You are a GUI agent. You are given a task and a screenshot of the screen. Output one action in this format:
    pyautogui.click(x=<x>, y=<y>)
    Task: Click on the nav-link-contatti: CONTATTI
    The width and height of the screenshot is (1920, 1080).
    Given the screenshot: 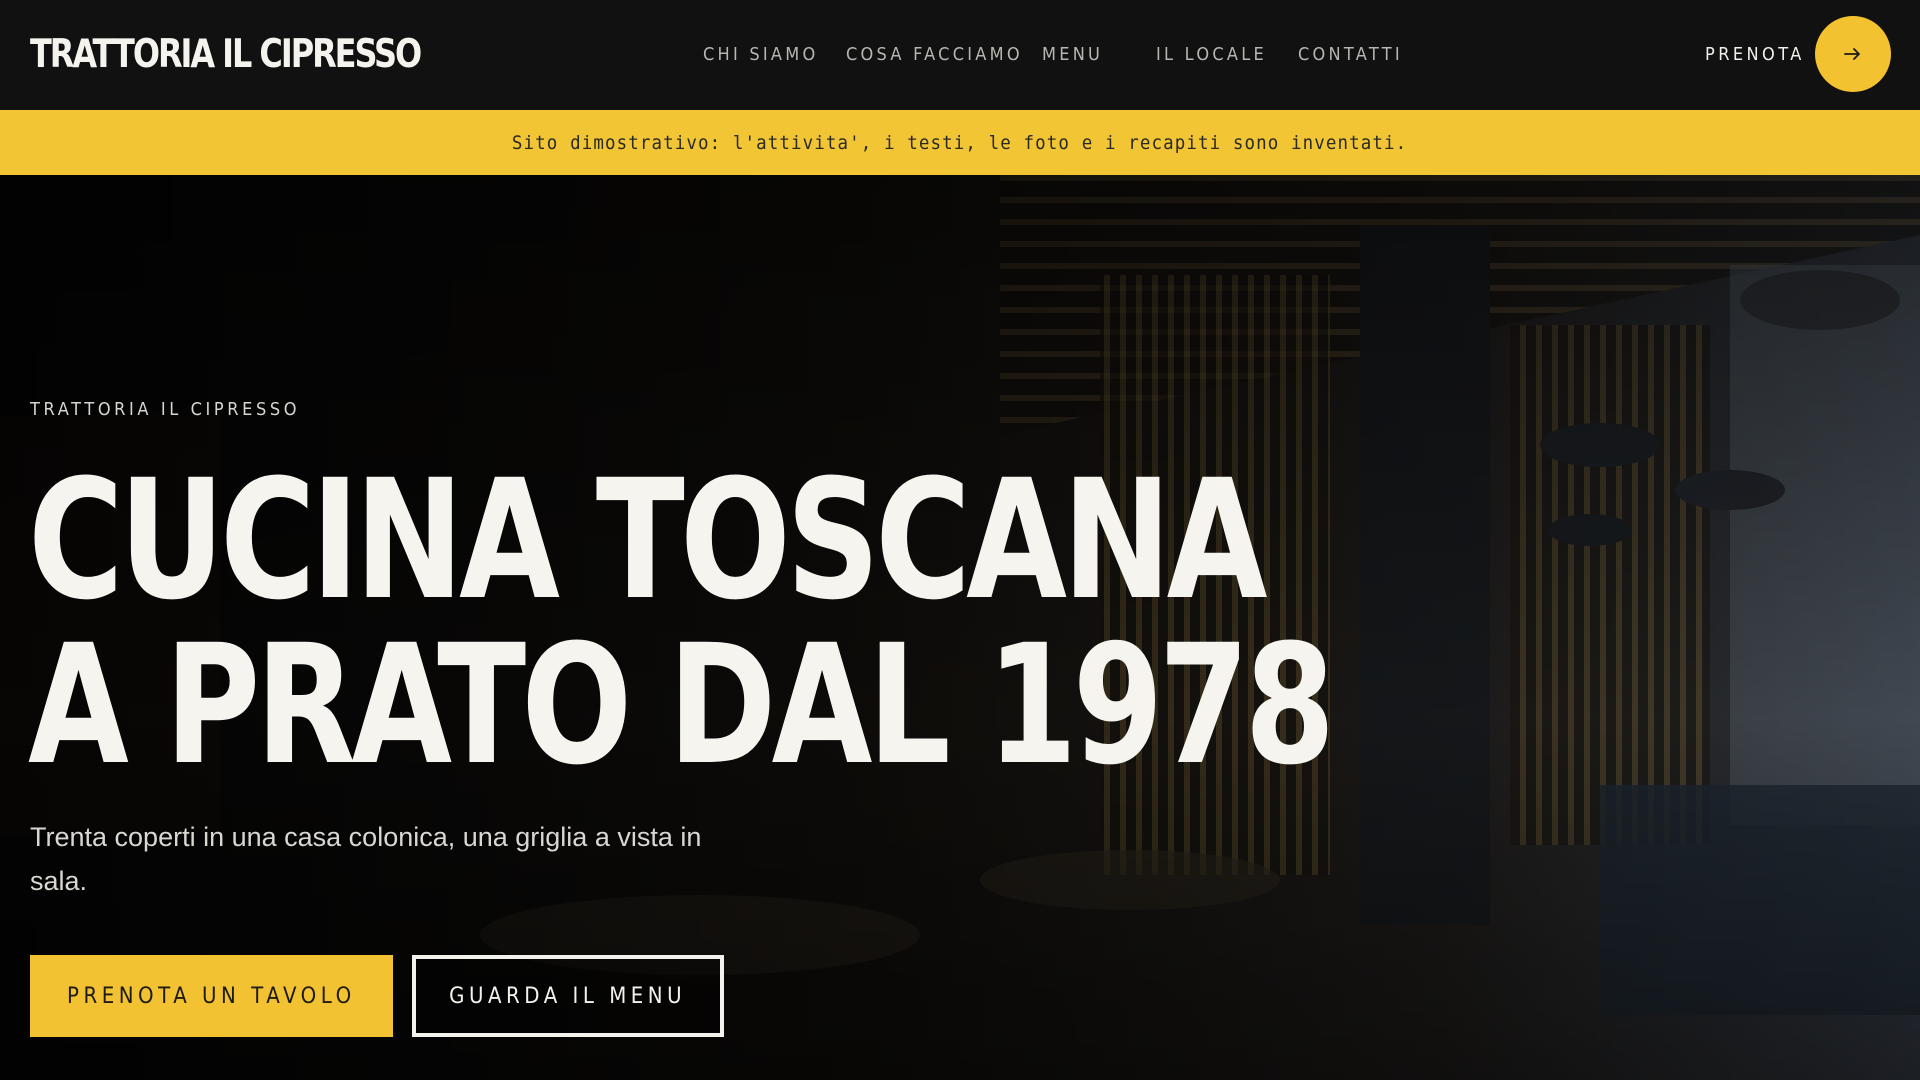 What is the action you would take?
    pyautogui.click(x=1349, y=55)
    